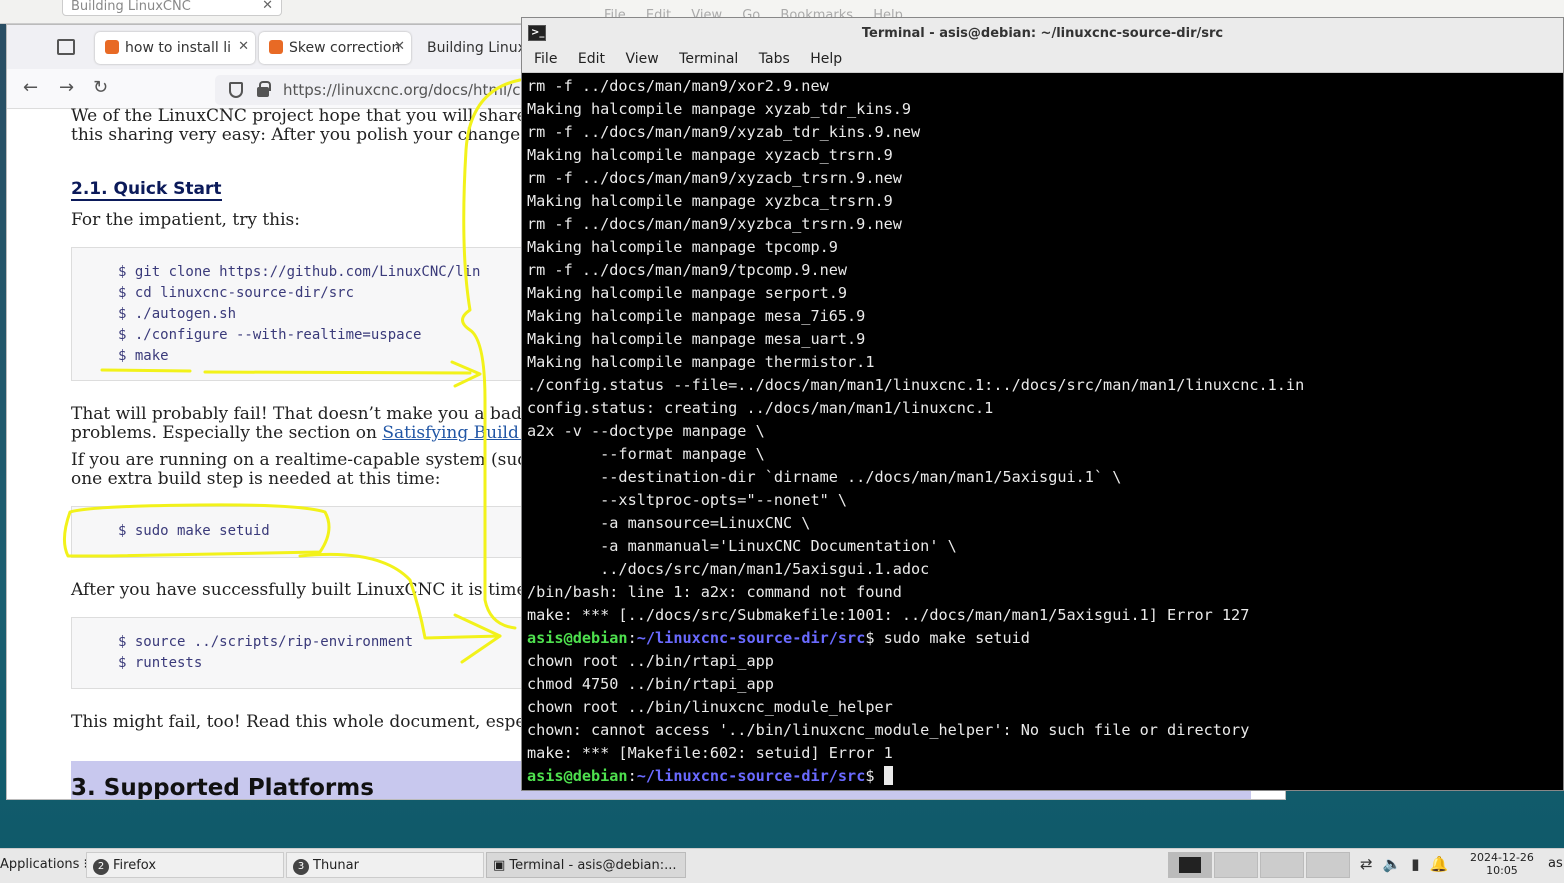 The height and width of the screenshot is (883, 1564). Describe the element at coordinates (650, 661) in the screenshot. I see `output-line: chown root ../bin/rtapi_app` at that location.